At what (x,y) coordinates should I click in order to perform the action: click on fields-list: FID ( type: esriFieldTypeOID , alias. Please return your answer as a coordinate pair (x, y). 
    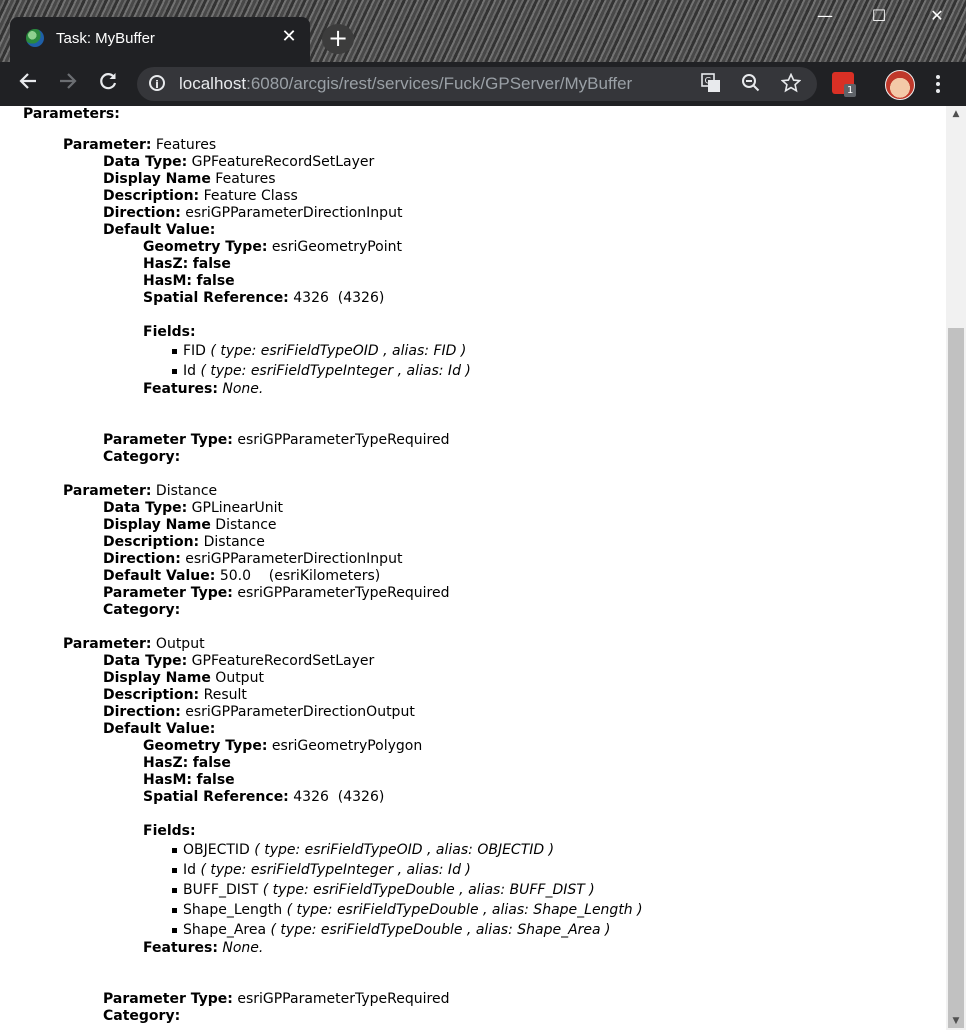
    Looking at the image, I should click on (333, 361).